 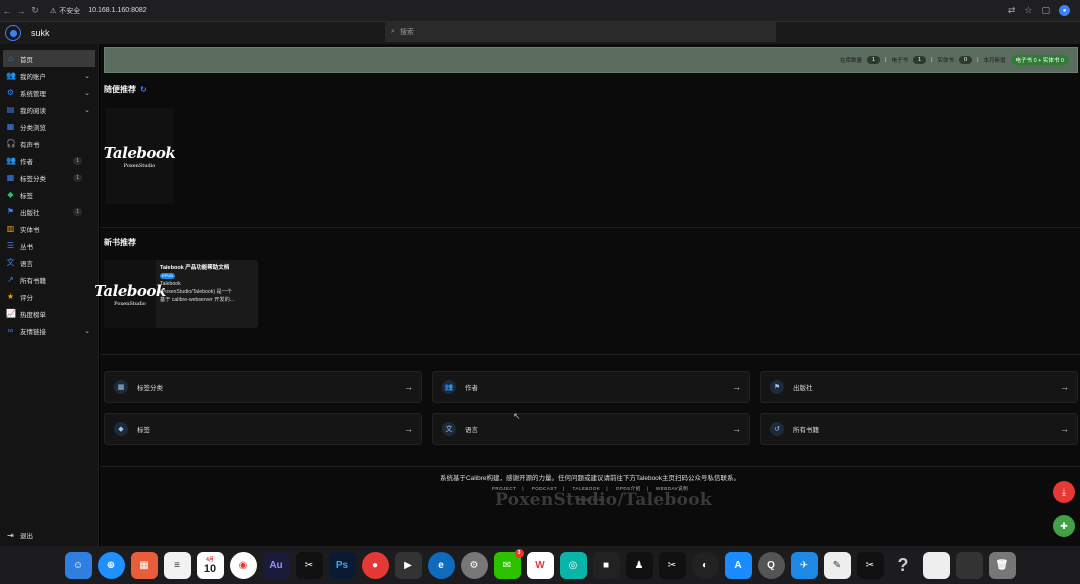 What do you see at coordinates (140, 156) in the screenshot?
I see `random-book-cover: Talebook PoxenStudio` at bounding box center [140, 156].